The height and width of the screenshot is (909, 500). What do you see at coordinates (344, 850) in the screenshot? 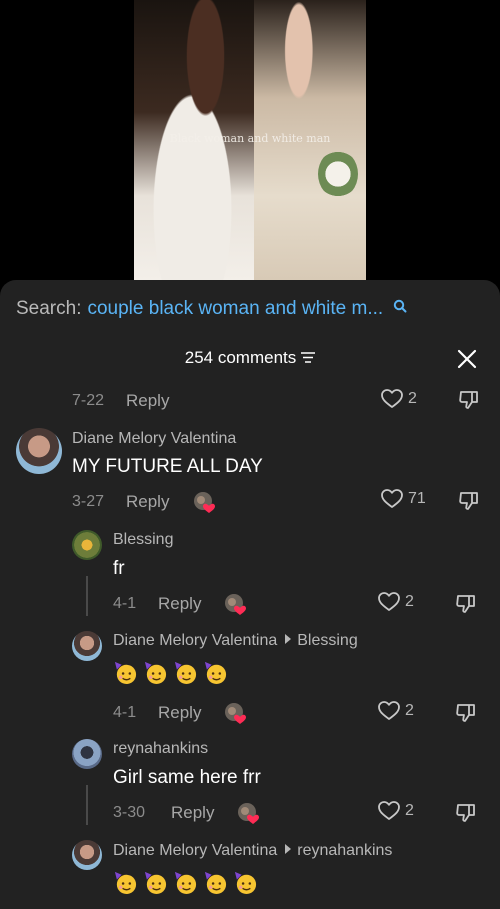
I see `reply-to-user: reynahankins` at bounding box center [344, 850].